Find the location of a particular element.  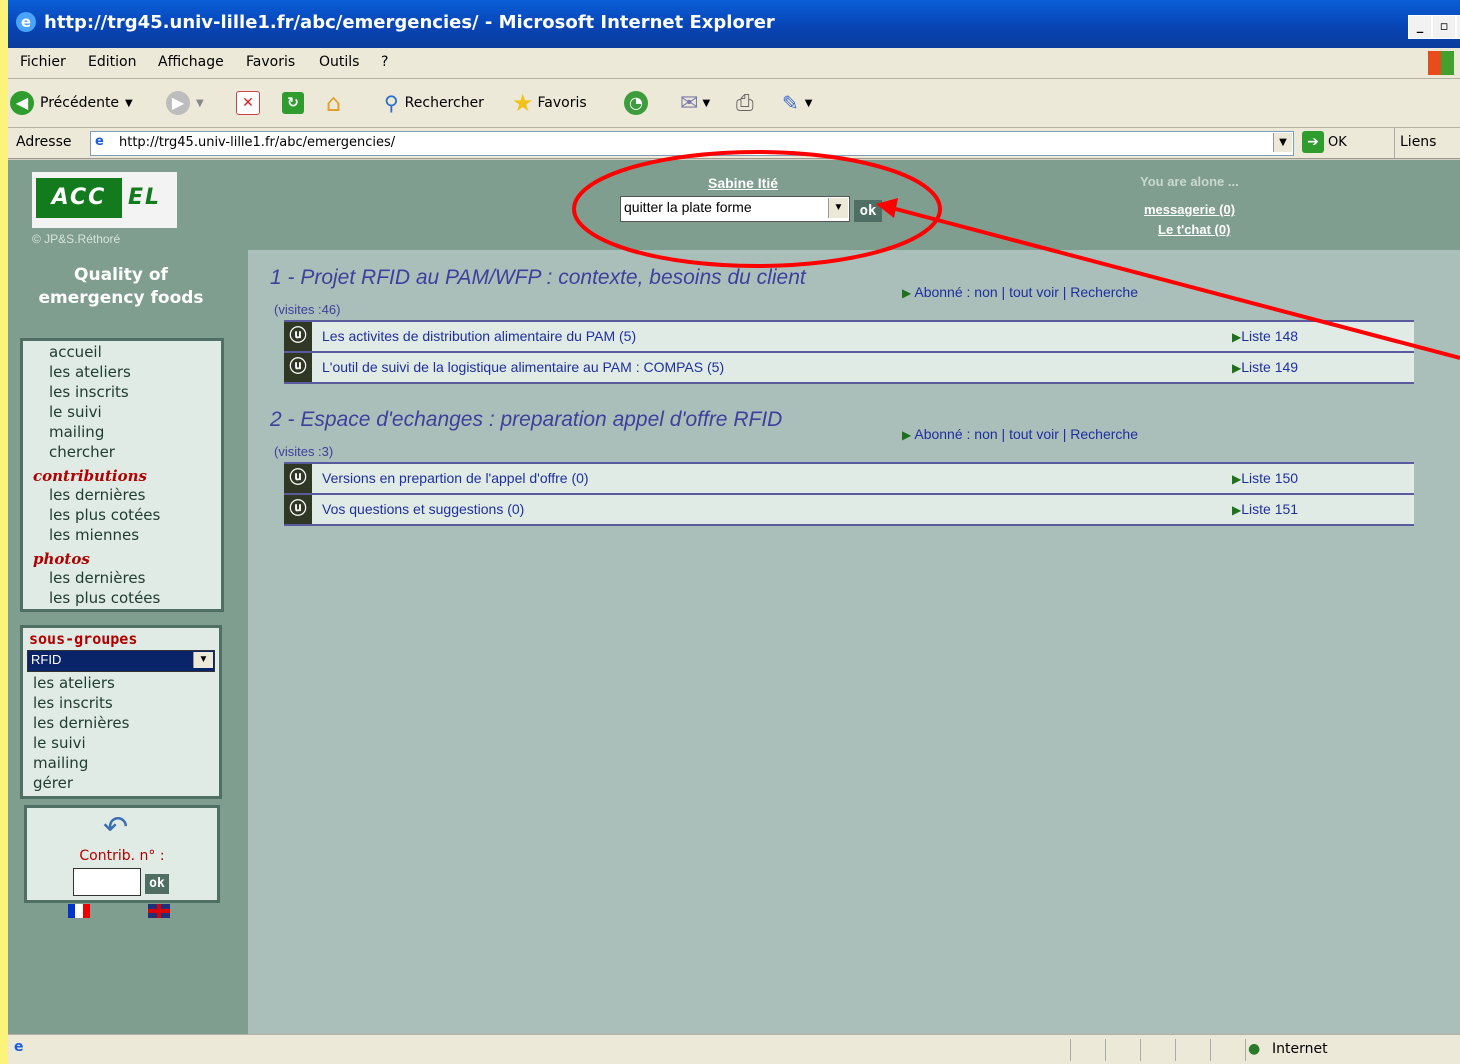

pointer-arrow-line is located at coordinates (1175, 283).